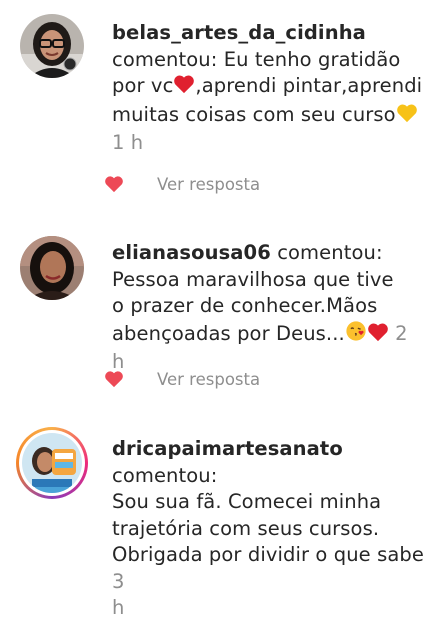 This screenshot has width=435, height=622. Describe the element at coordinates (312, 59) in the screenshot. I see `comment-body-line: Eu tenho gratidão` at that location.